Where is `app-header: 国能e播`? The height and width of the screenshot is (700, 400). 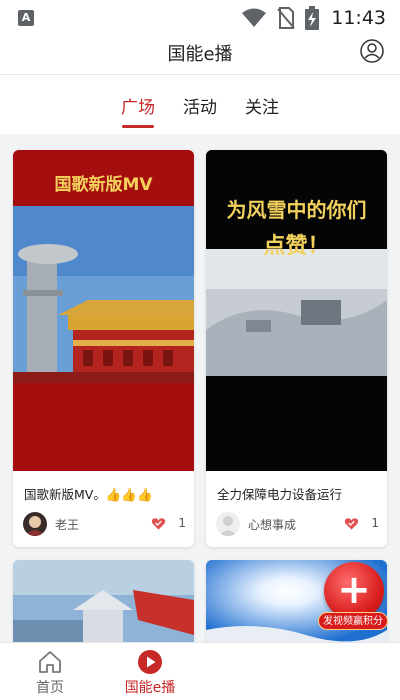 app-header: 国能e播 is located at coordinates (200, 55).